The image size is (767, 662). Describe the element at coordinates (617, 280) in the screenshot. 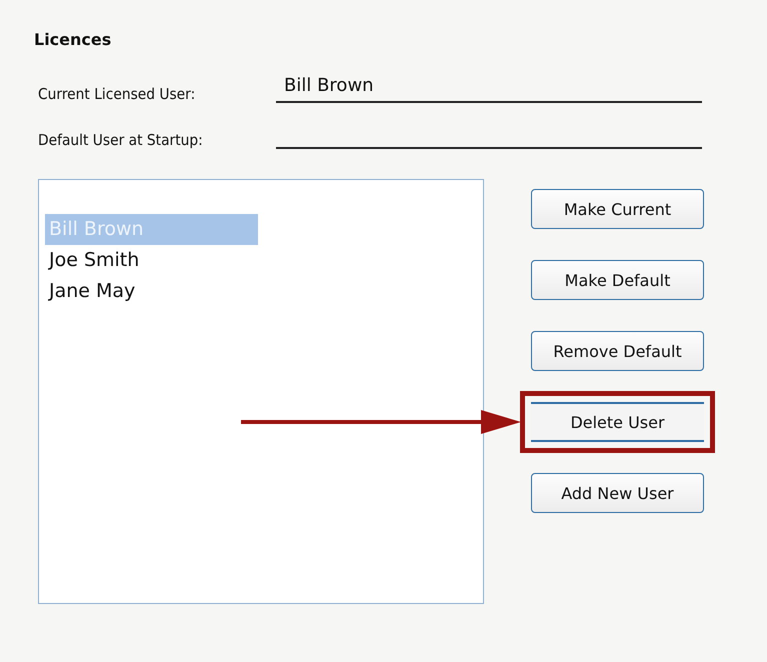

I see `action-button: Make Default` at that location.